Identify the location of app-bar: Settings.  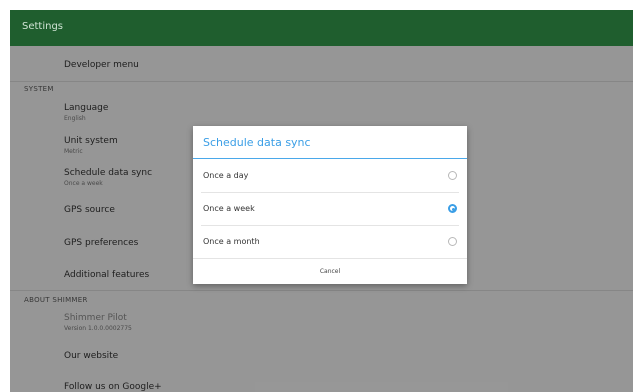
(321, 28).